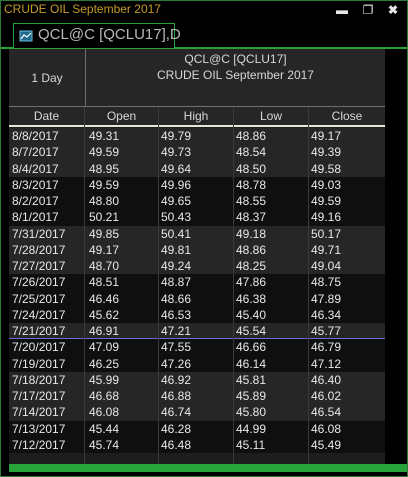 This screenshot has height=477, width=408. Describe the element at coordinates (122, 116) in the screenshot. I see `column-header-open: Open` at that location.